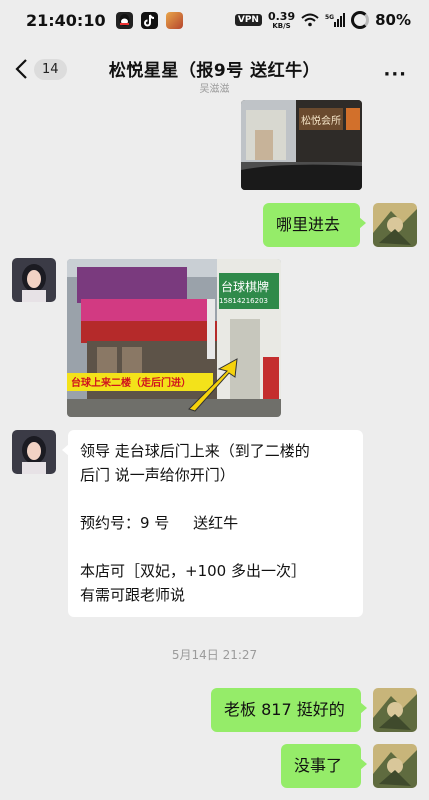  Describe the element at coordinates (322, 20) in the screenshot. I see `status-right: VPN 0.39 KB/S 5G 80%` at that location.